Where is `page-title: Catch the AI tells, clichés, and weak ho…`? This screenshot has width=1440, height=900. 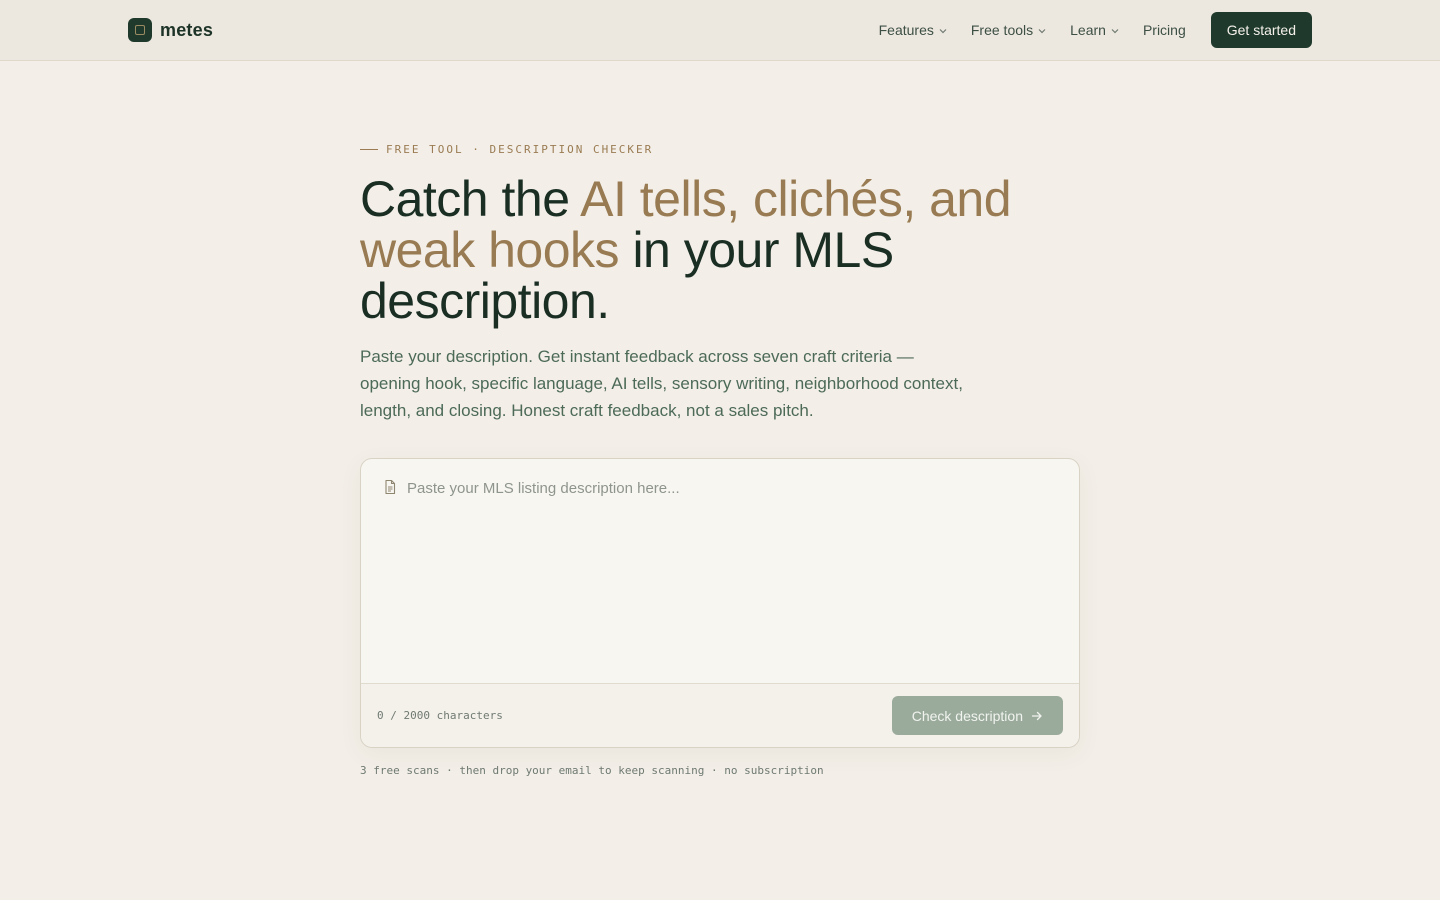
page-title: Catch the AI tells, clichés, and weak ho… is located at coordinates (720, 250).